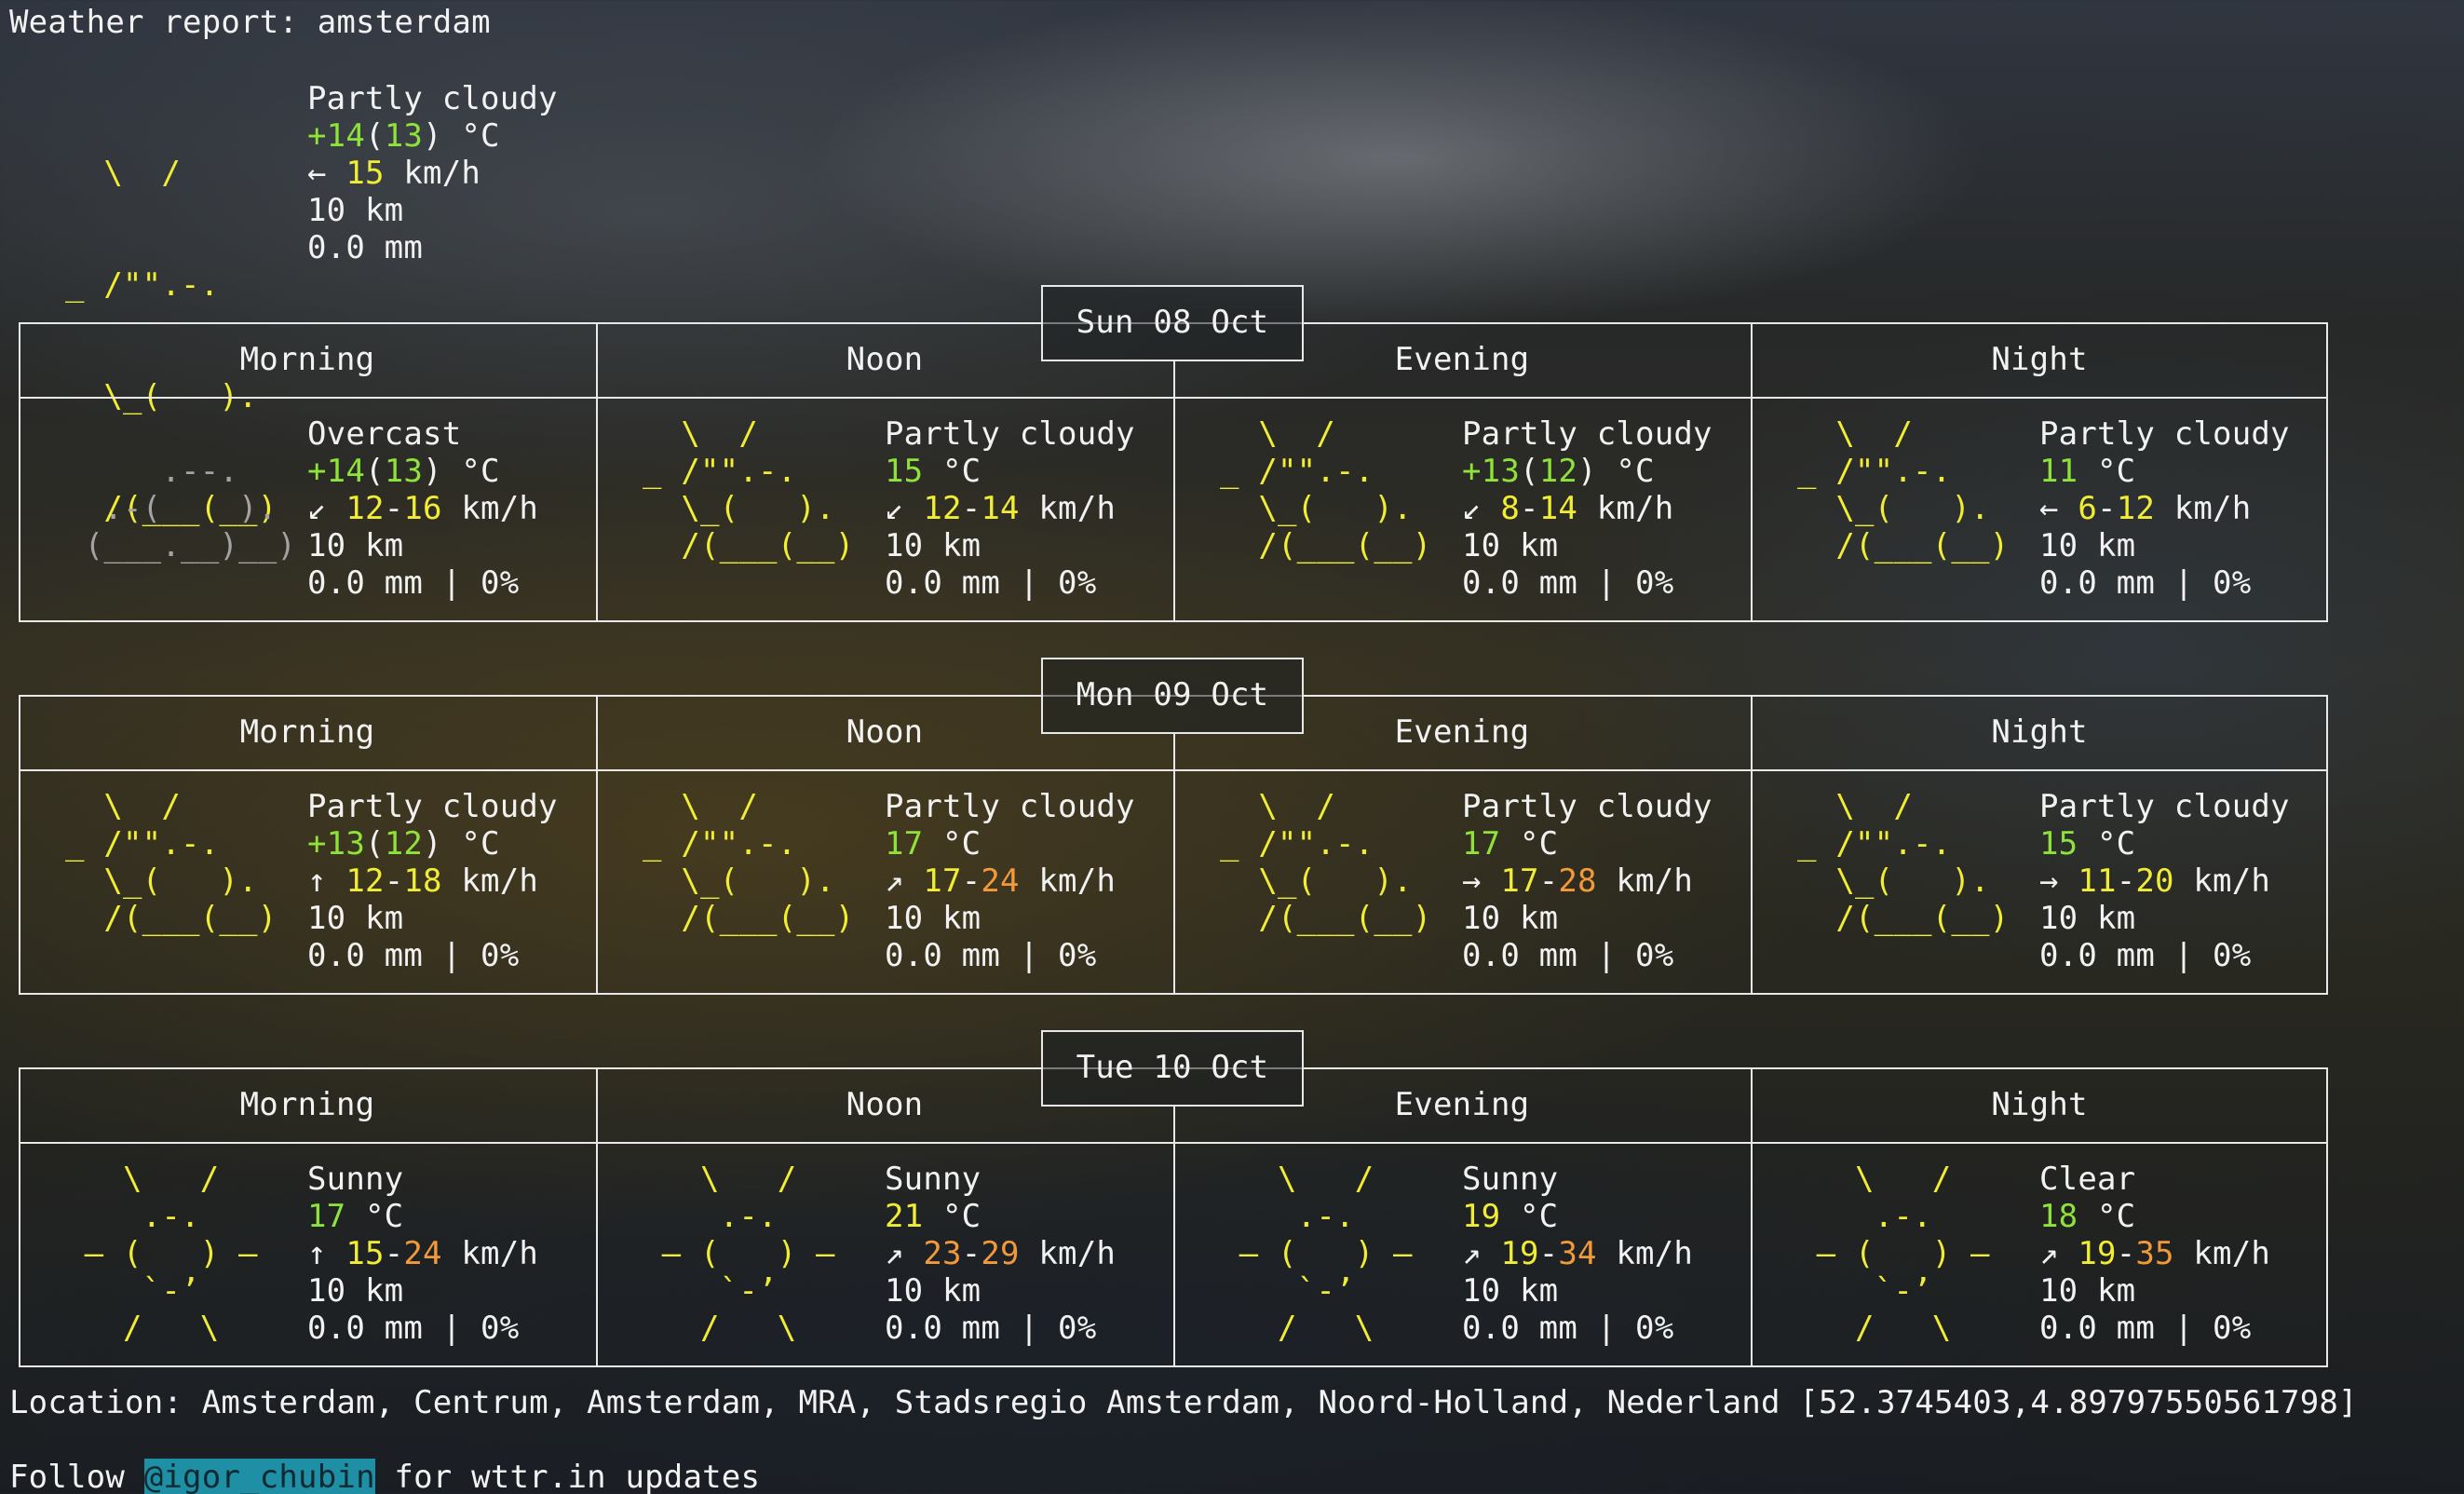 The width and height of the screenshot is (2464, 1494). Describe the element at coordinates (365, 247) in the screenshot. I see `current-precipitation: 0.0 mm` at that location.